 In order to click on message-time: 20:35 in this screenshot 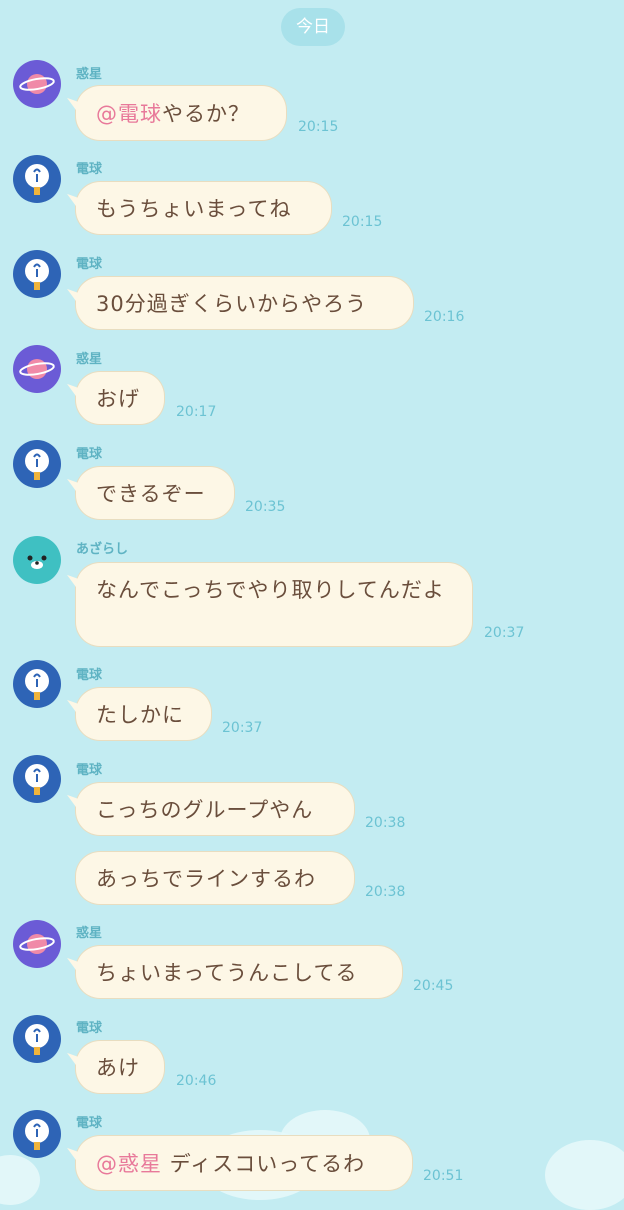, I will do `click(265, 507)`.